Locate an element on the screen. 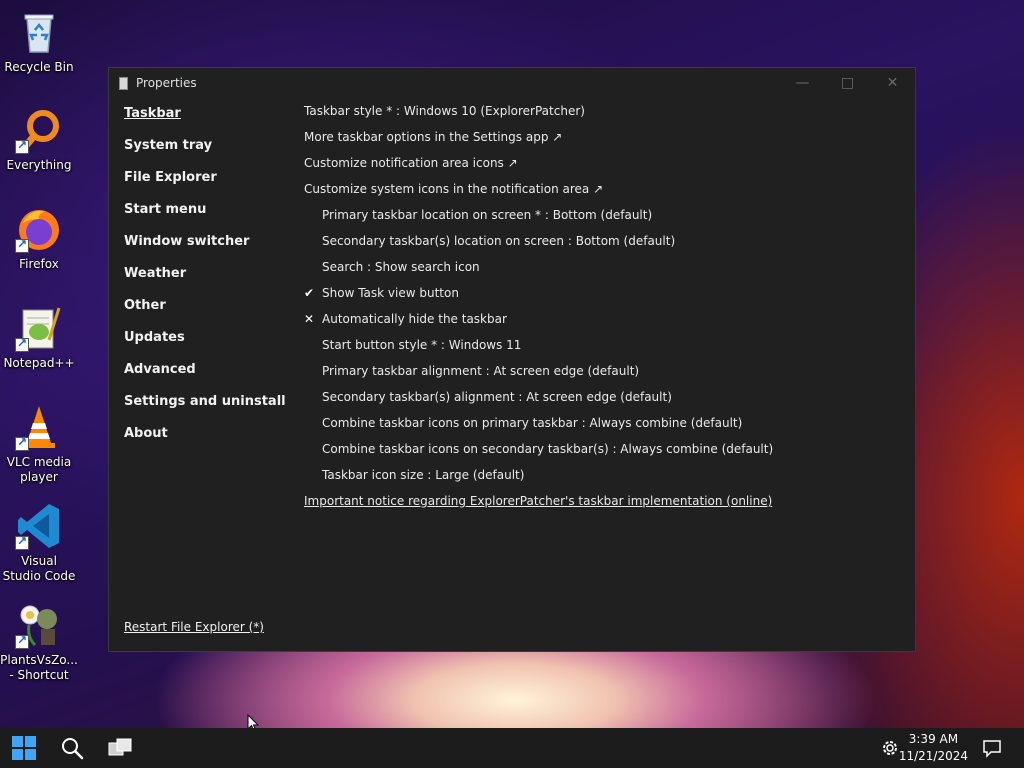  cross-icon: ✕ is located at coordinates (309, 319).